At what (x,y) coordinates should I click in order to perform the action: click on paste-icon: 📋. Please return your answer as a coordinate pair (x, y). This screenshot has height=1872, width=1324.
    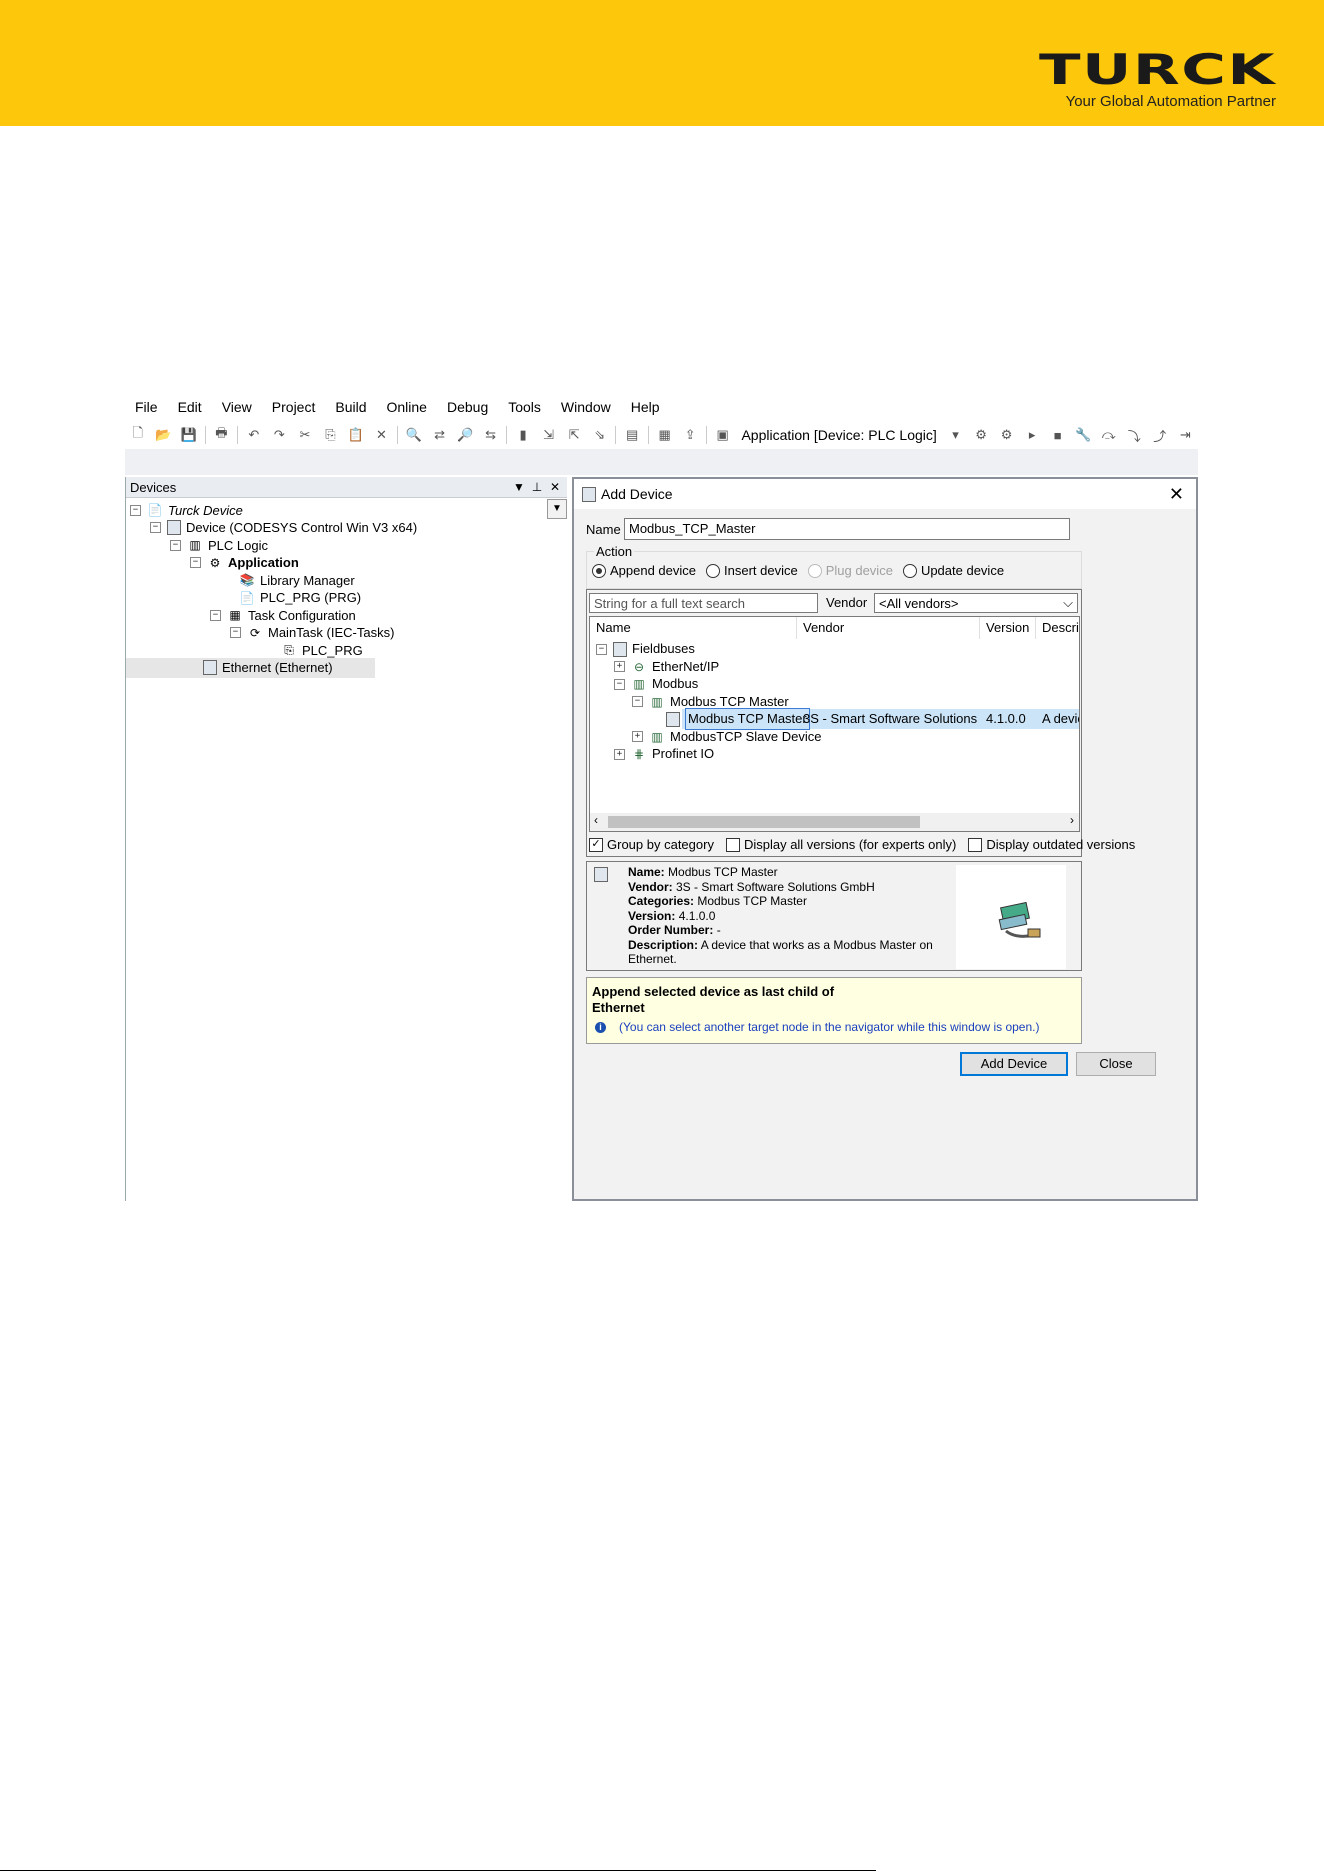
    Looking at the image, I should click on (356, 435).